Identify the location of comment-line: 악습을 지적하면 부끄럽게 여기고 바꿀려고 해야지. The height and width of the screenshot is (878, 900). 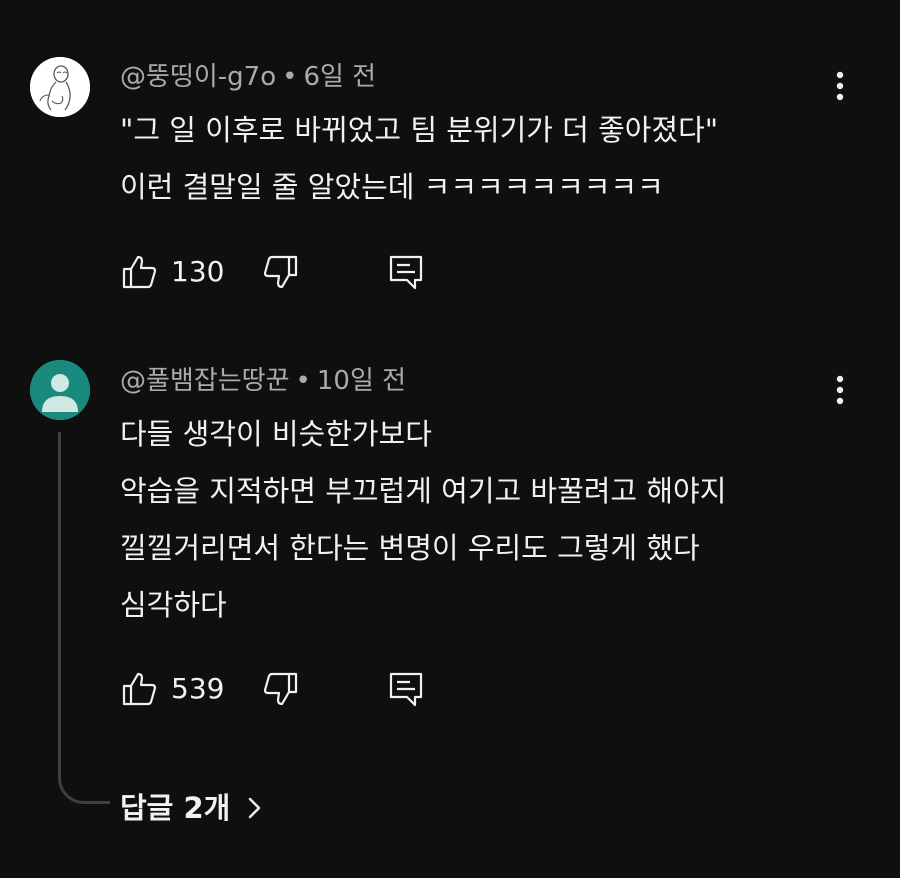
(423, 491).